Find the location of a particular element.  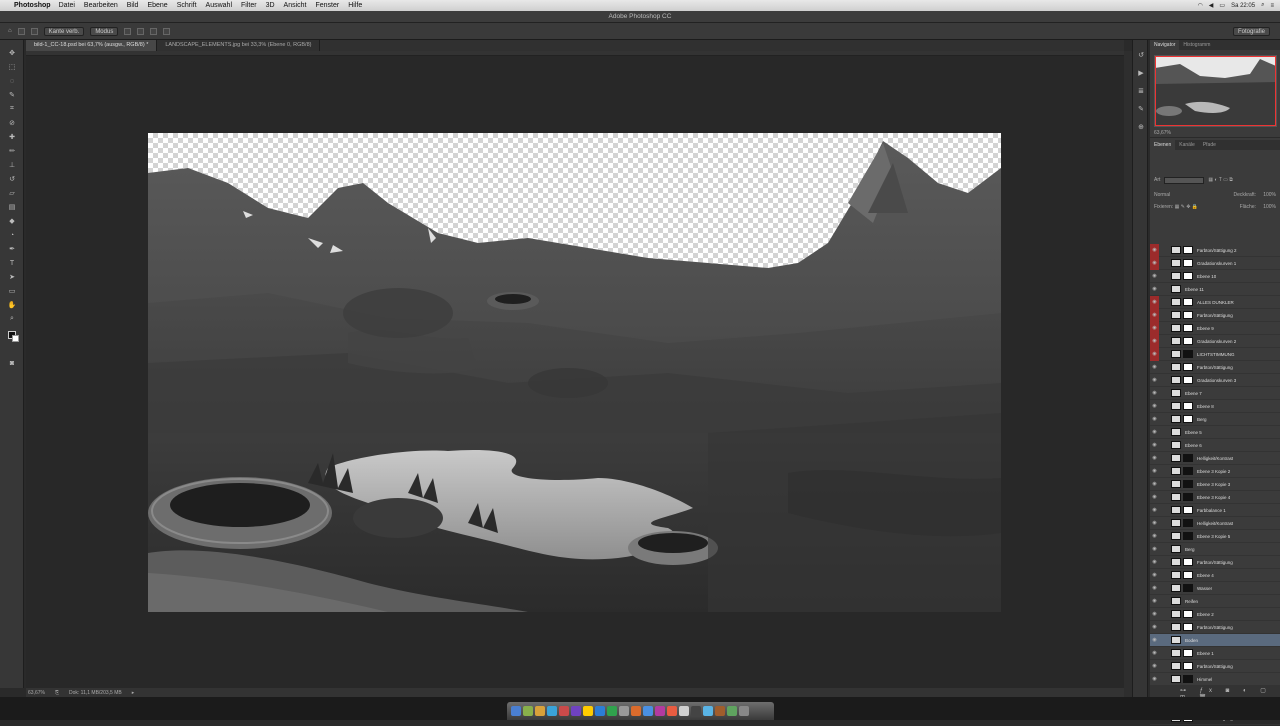

filter-icons: ▦ ◐ T ▭ ⧉ is located at coordinates (1220, 180).